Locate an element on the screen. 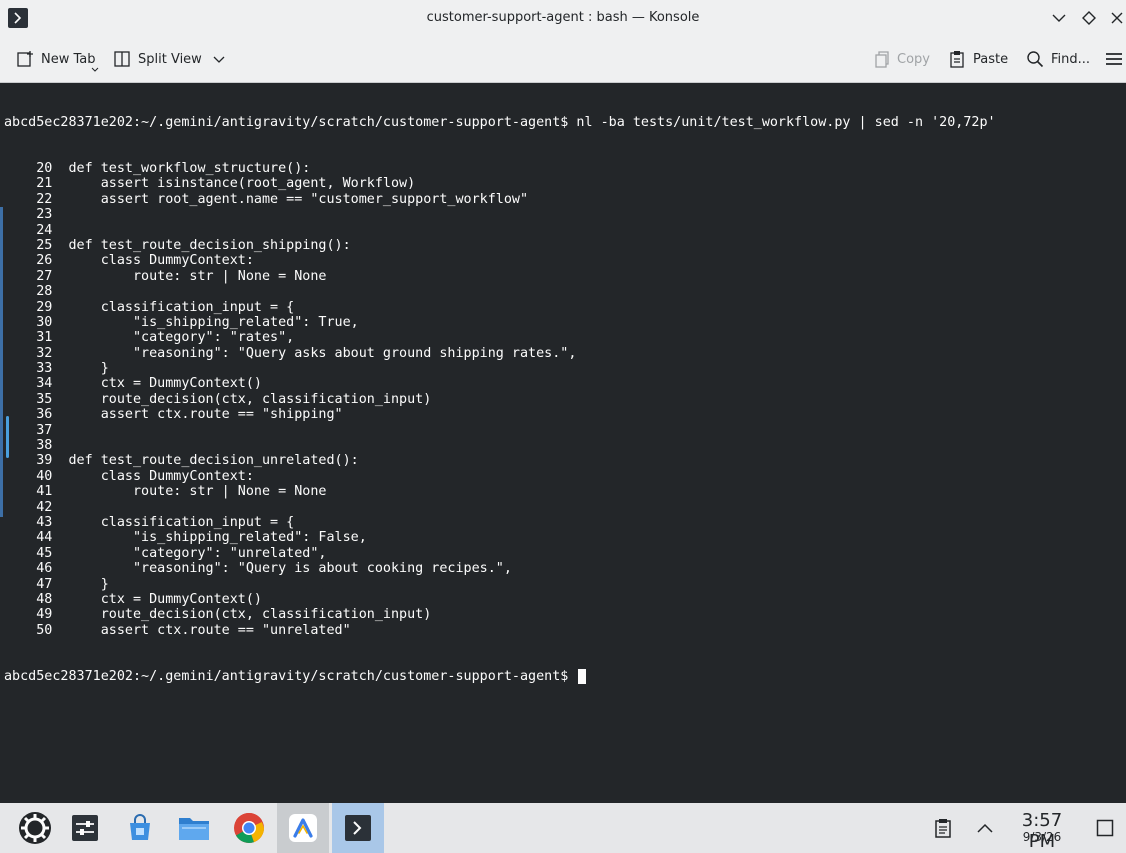  terminal-output-line: 47 } is located at coordinates (56, 584).